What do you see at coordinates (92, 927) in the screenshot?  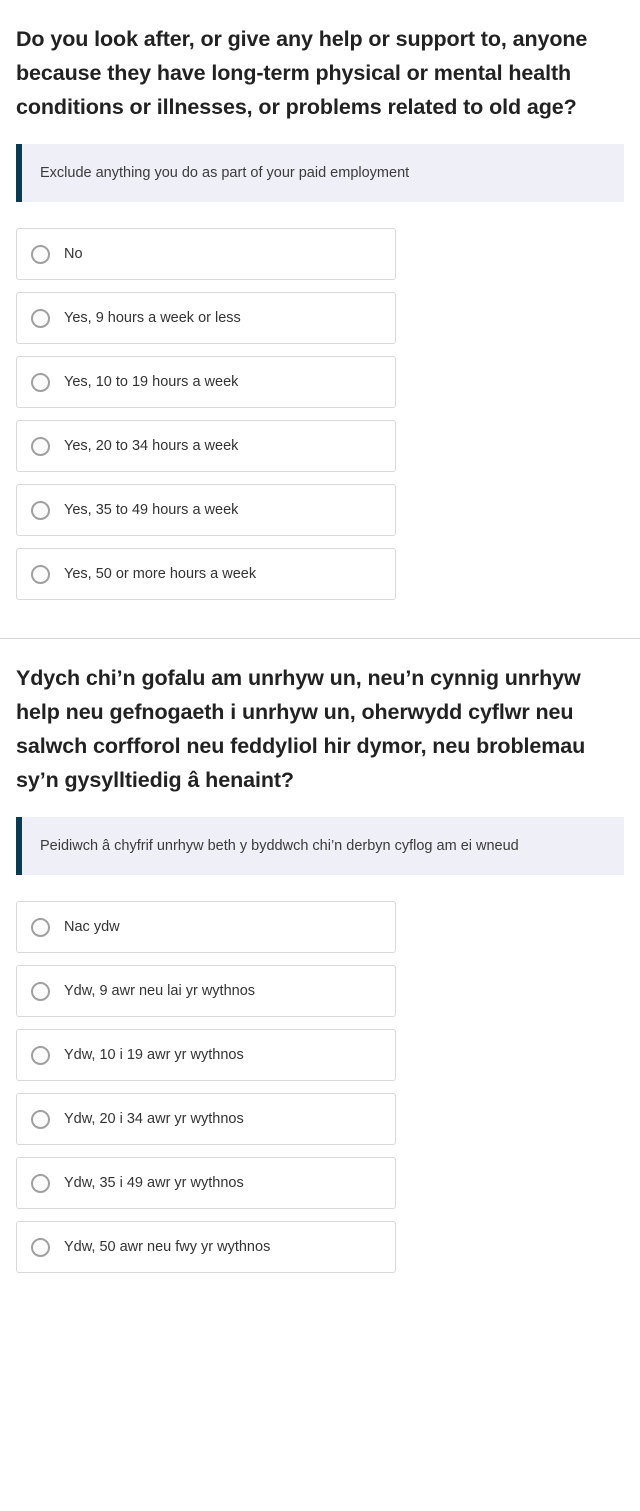 I see `radio-option-label: Nac ydw` at bounding box center [92, 927].